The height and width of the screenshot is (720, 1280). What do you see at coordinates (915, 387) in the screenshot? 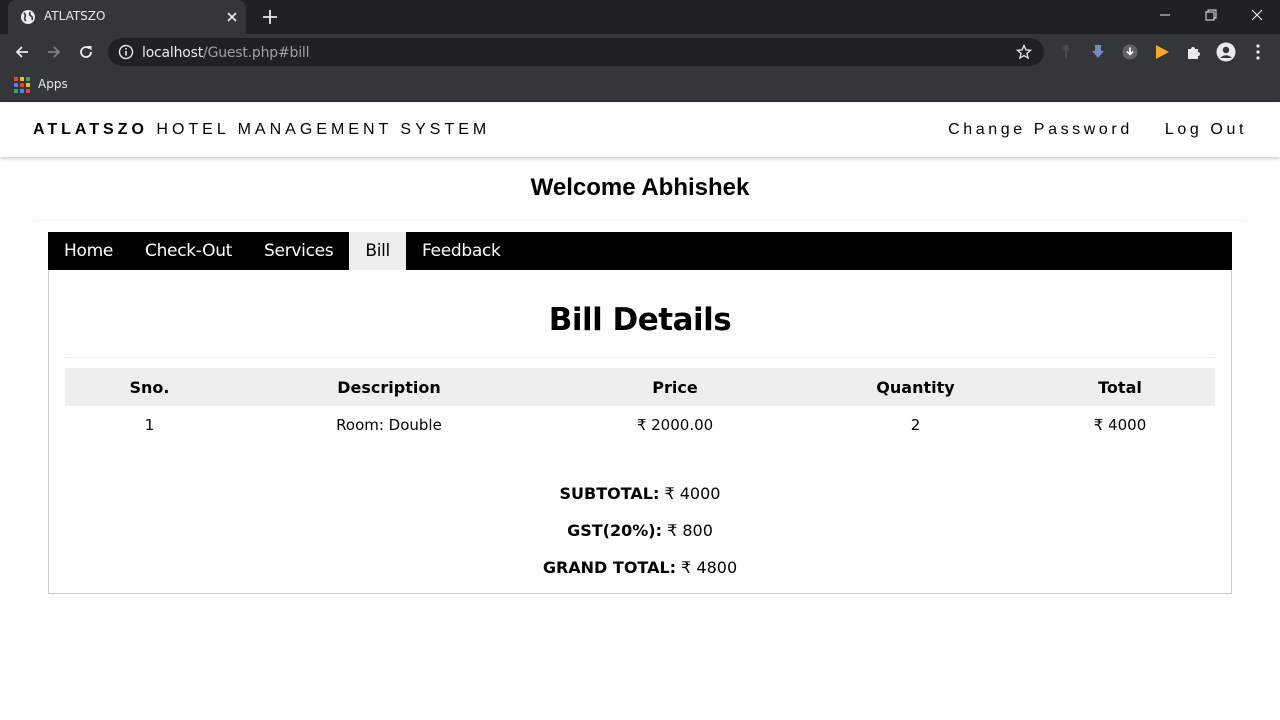
I see `column-header-quantity: Quantity` at bounding box center [915, 387].